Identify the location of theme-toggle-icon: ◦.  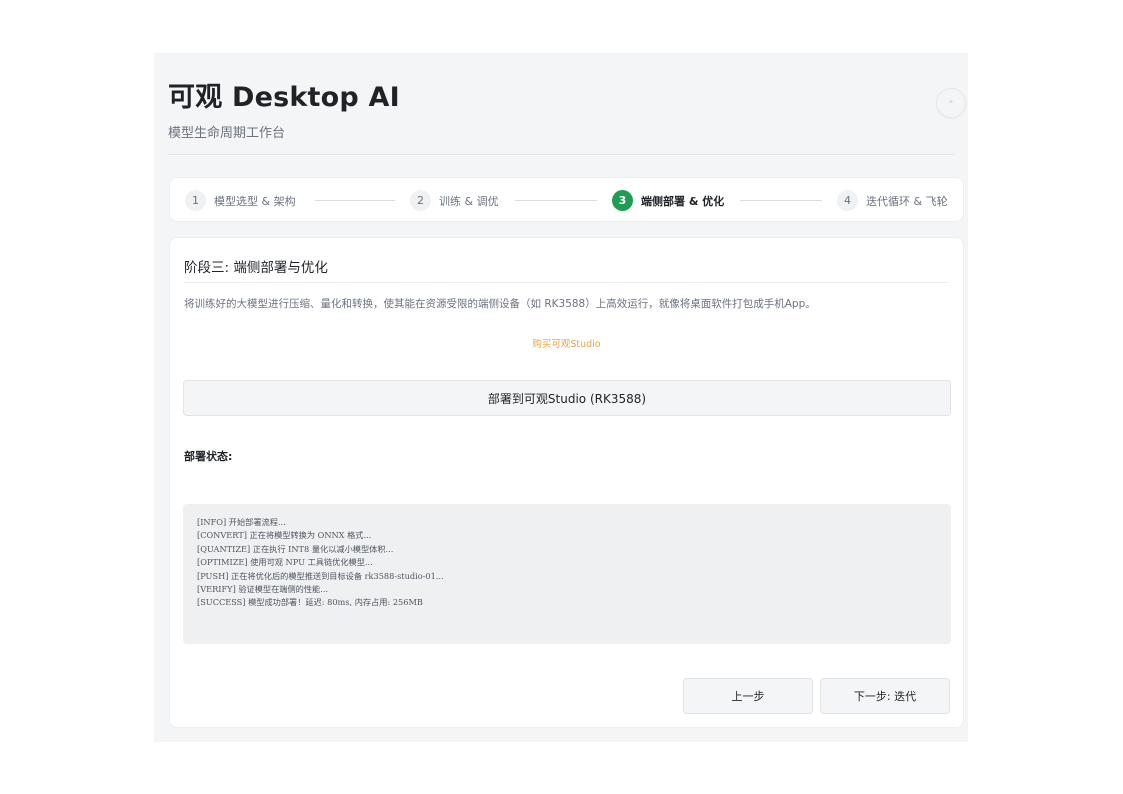
(951, 103).